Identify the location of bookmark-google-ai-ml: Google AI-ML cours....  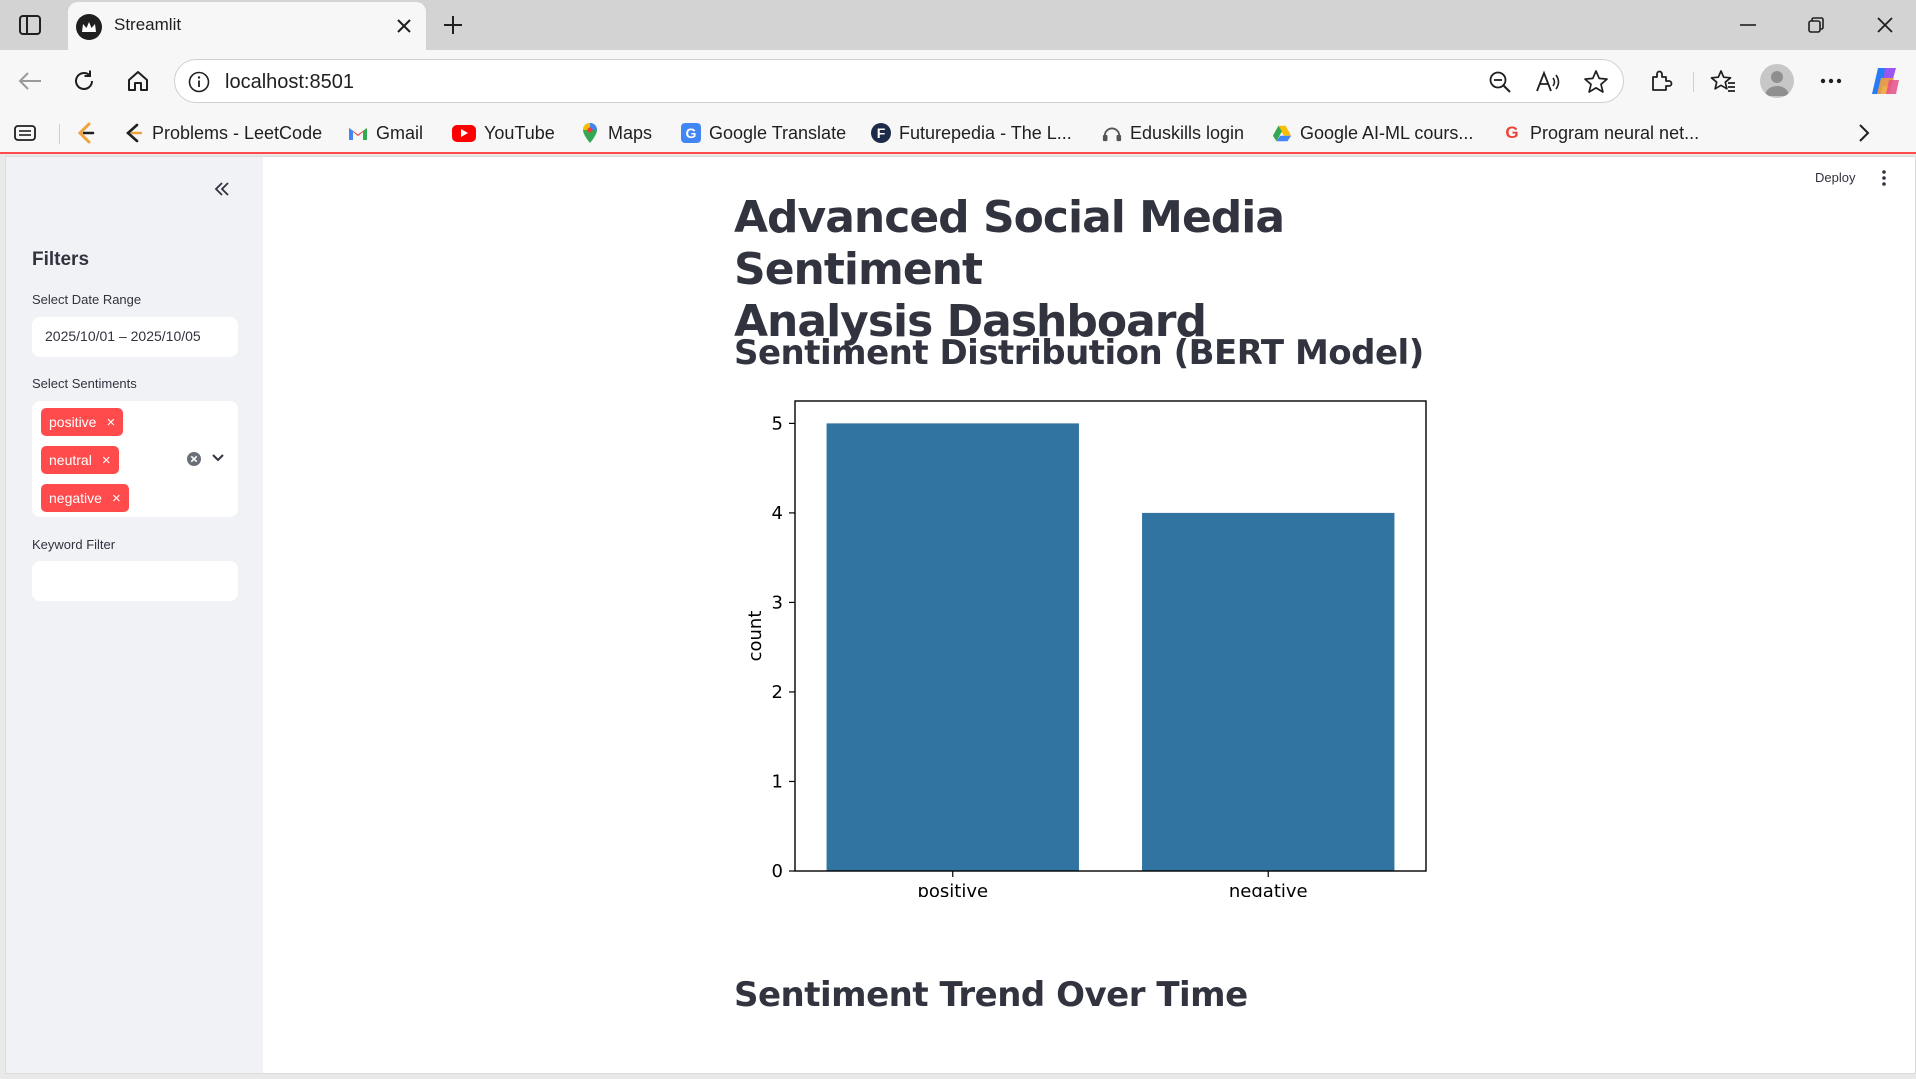
(1372, 133).